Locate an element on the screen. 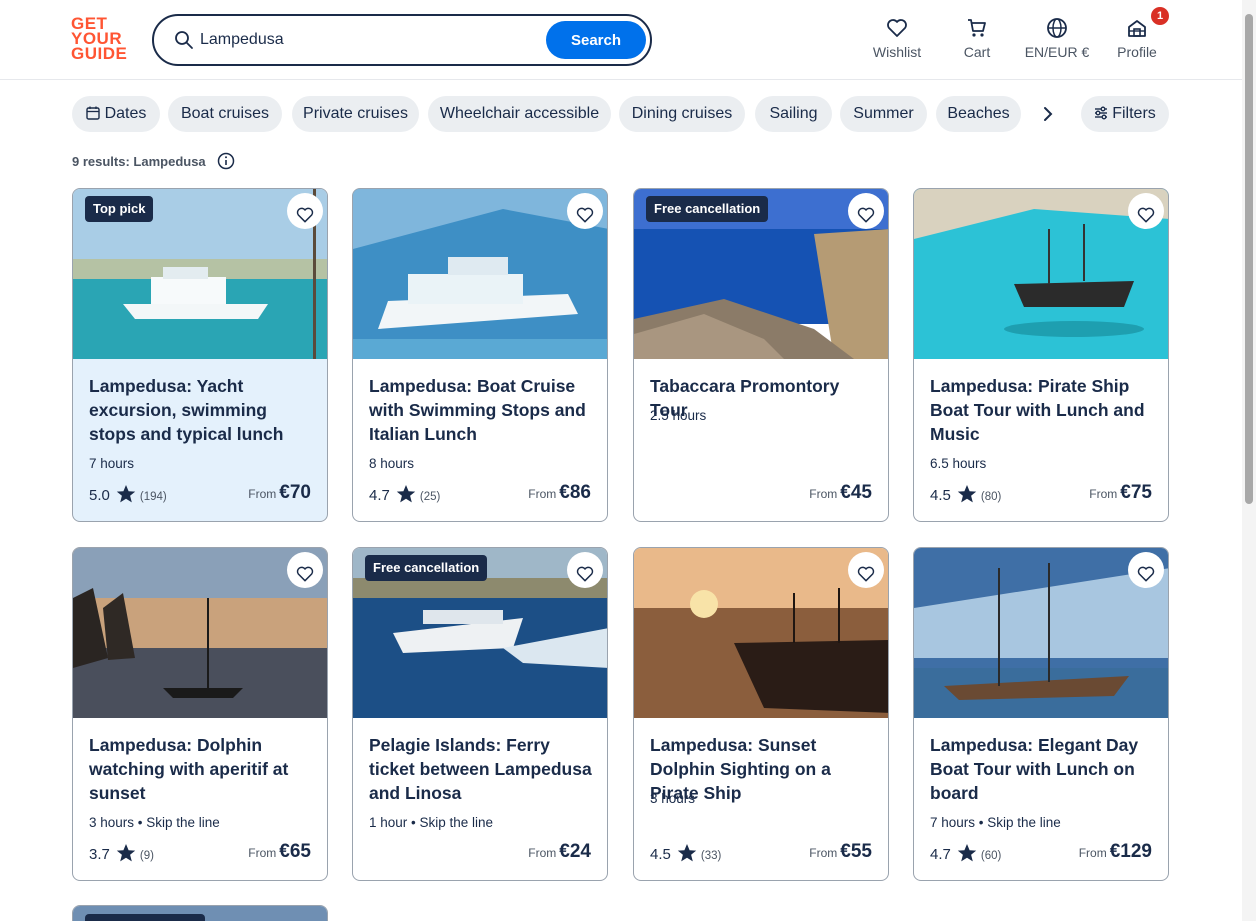 The height and width of the screenshot is (921, 1256). scrollbar-thumb is located at coordinates (1249, 259).